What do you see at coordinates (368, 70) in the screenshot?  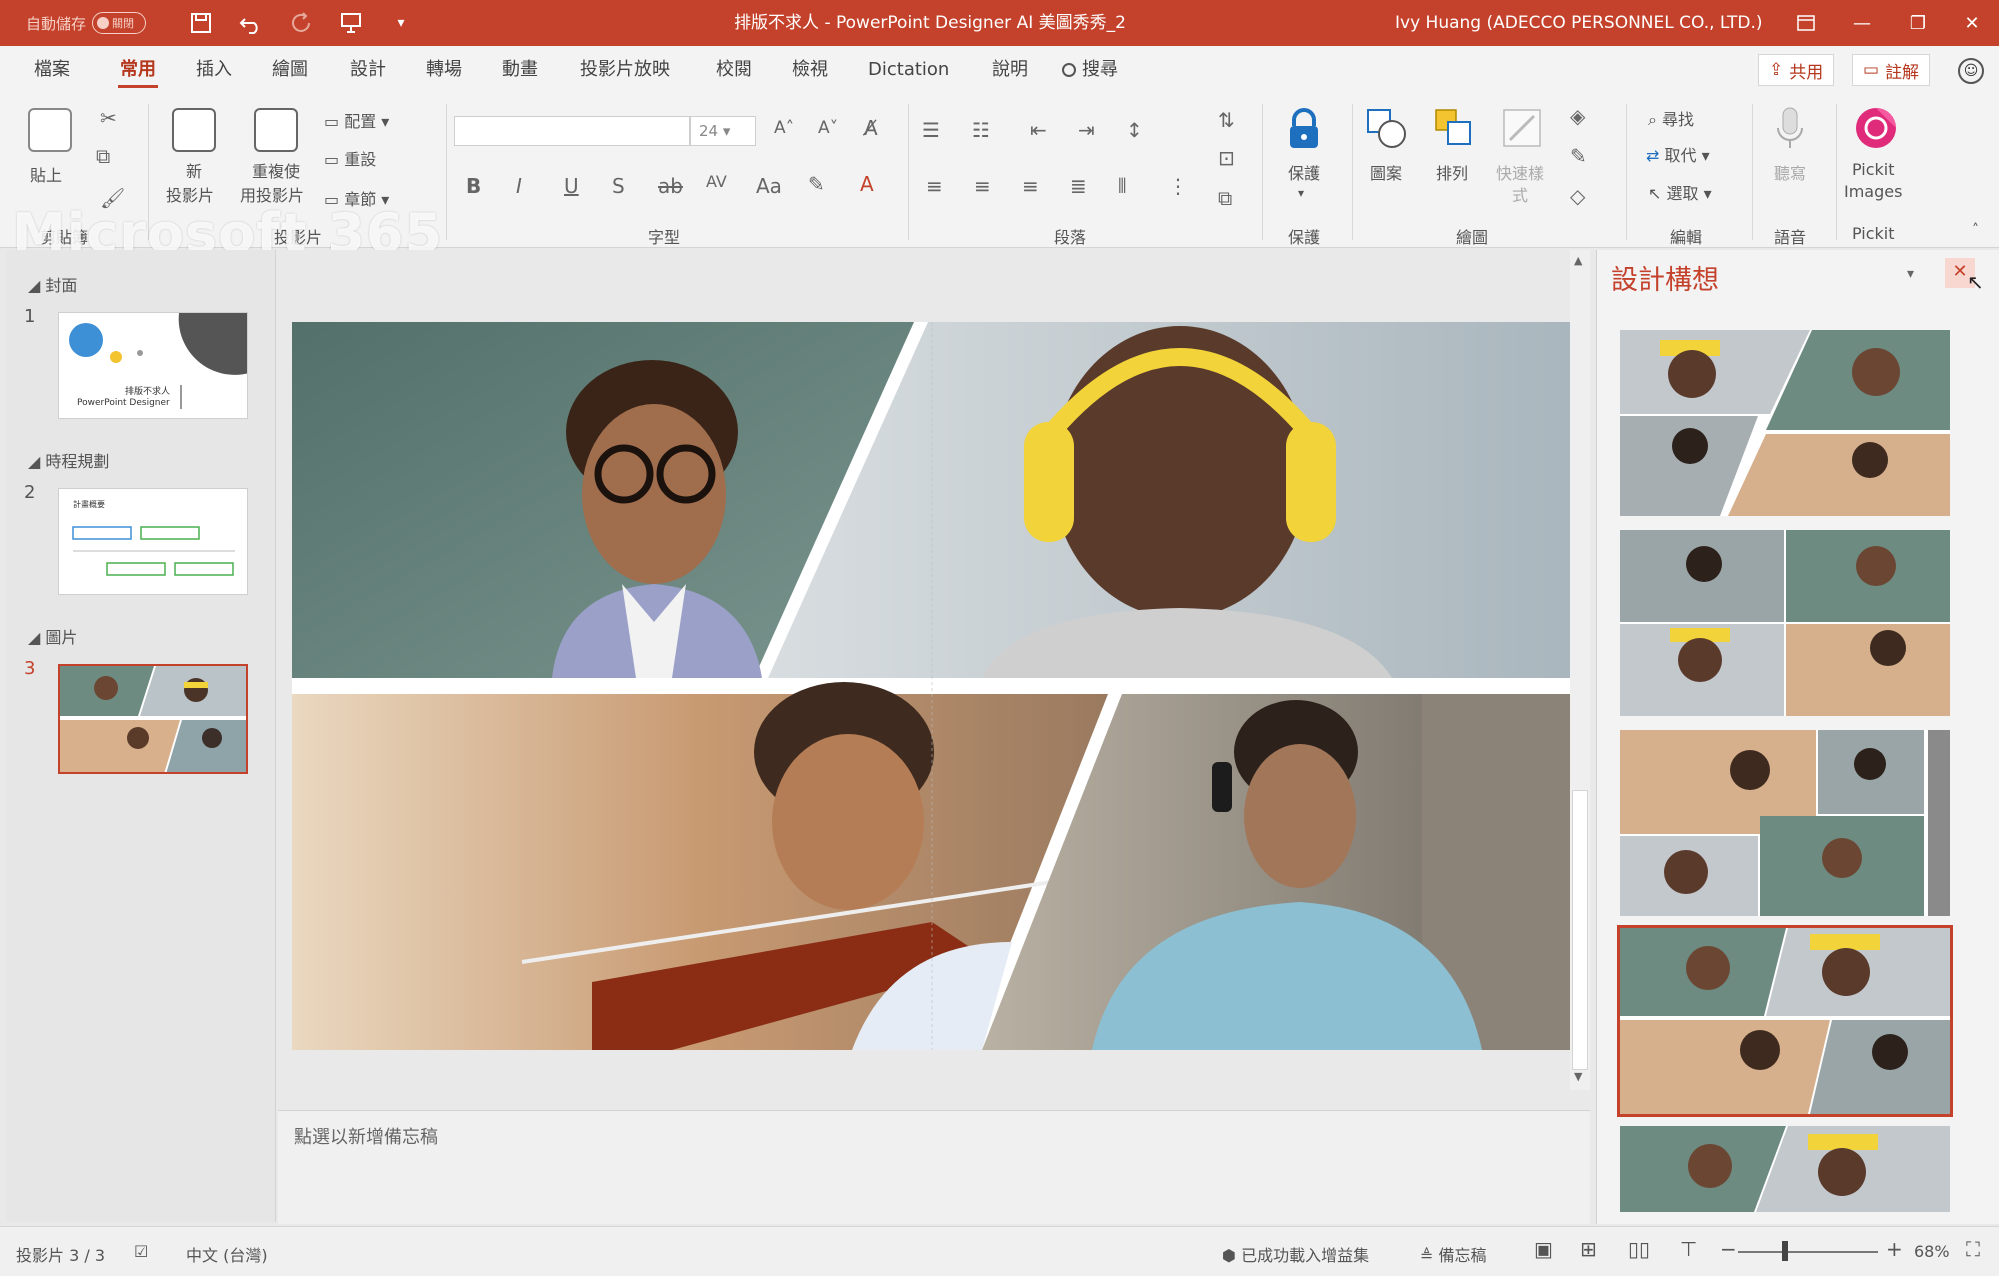 I see `tab-design: 設計` at bounding box center [368, 70].